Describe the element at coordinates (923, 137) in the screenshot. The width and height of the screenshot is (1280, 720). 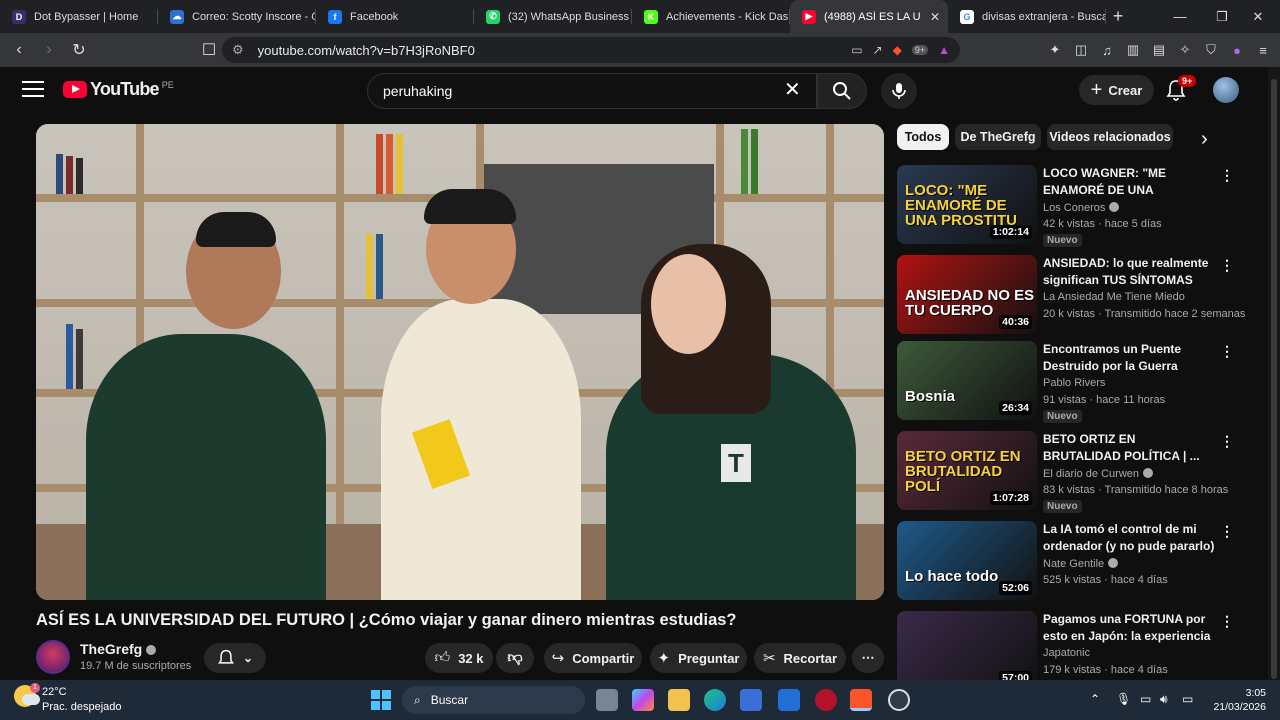
I see `chip-todos: Todos` at that location.